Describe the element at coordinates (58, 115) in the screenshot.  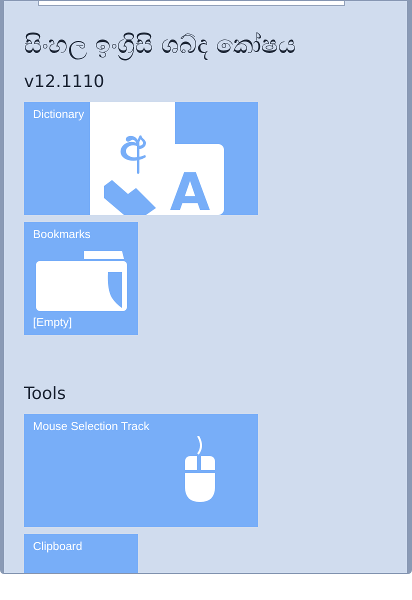
I see `tile-label: Dictionary` at that location.